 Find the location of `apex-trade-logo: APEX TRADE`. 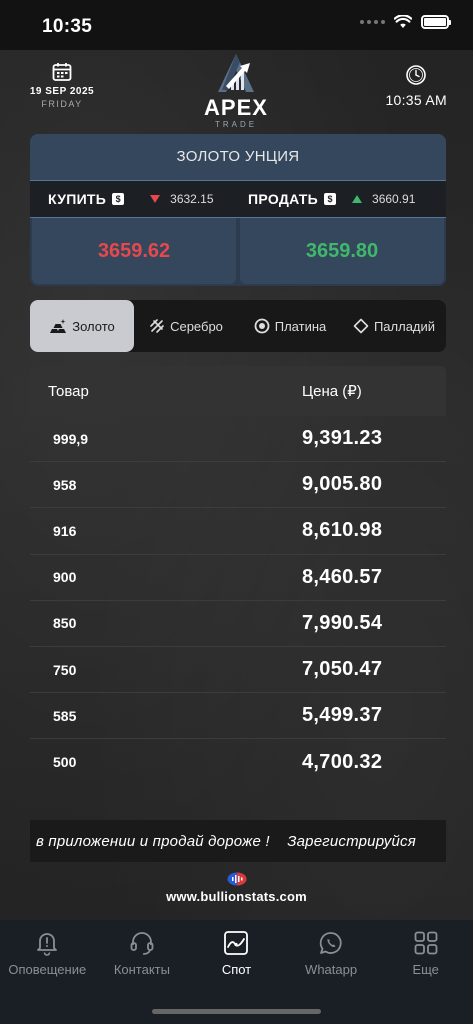

apex-trade-logo: APEX TRADE is located at coordinates (236, 90).